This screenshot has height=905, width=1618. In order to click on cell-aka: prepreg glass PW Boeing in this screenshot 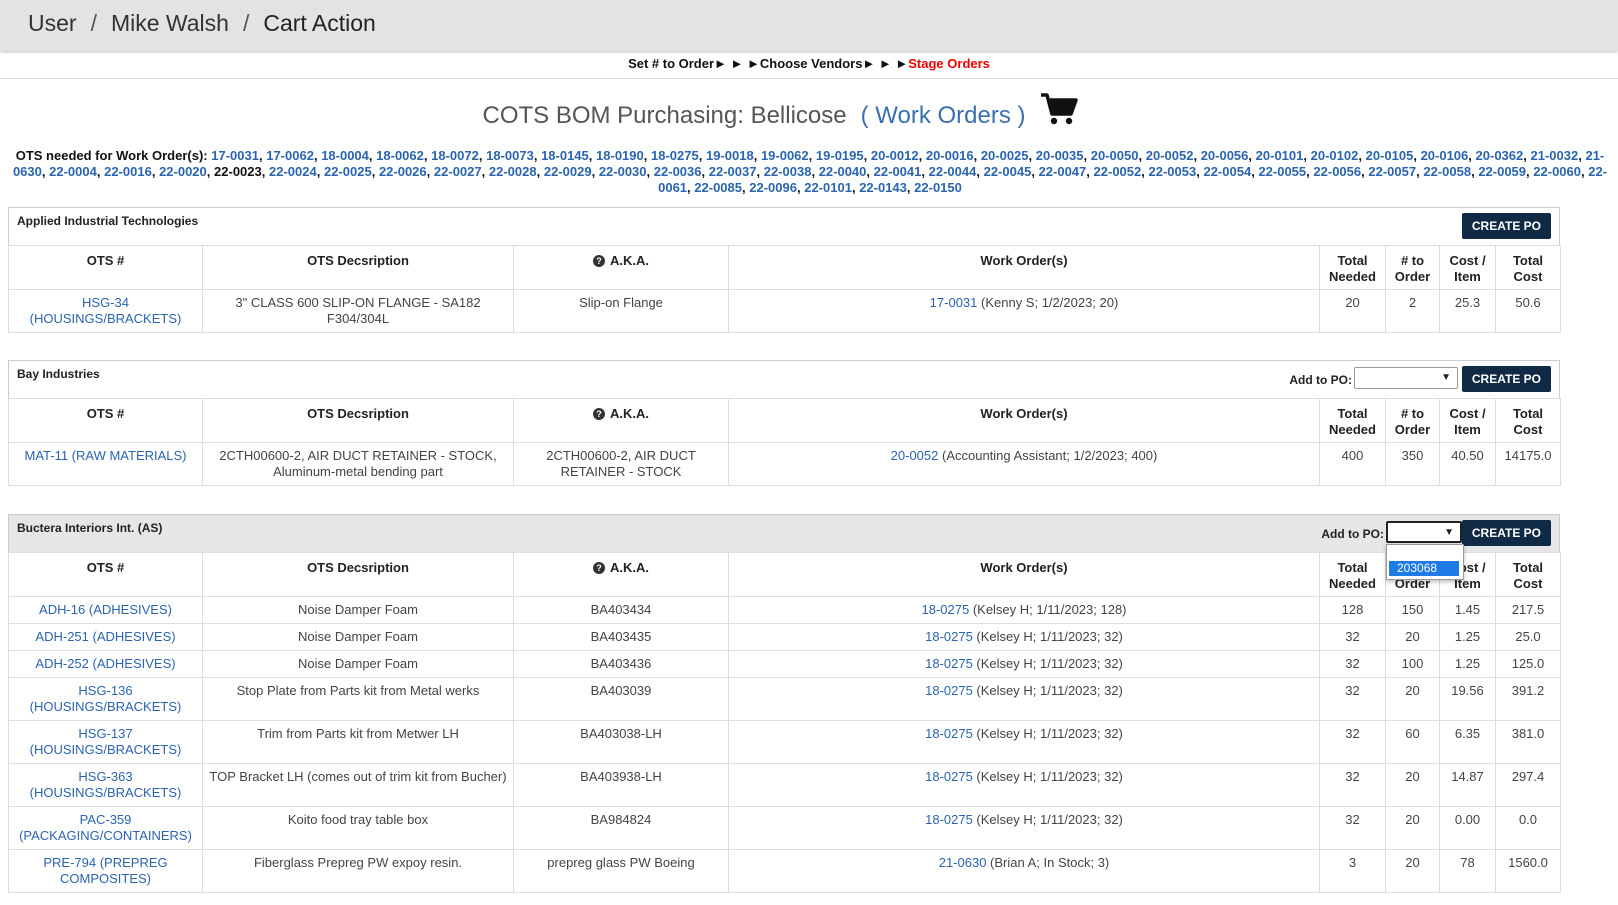, I will do `click(621, 871)`.